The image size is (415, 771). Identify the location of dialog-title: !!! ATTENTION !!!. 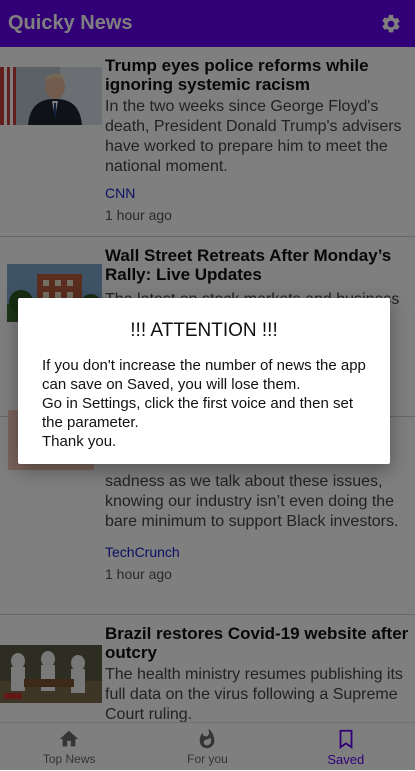
(204, 330).